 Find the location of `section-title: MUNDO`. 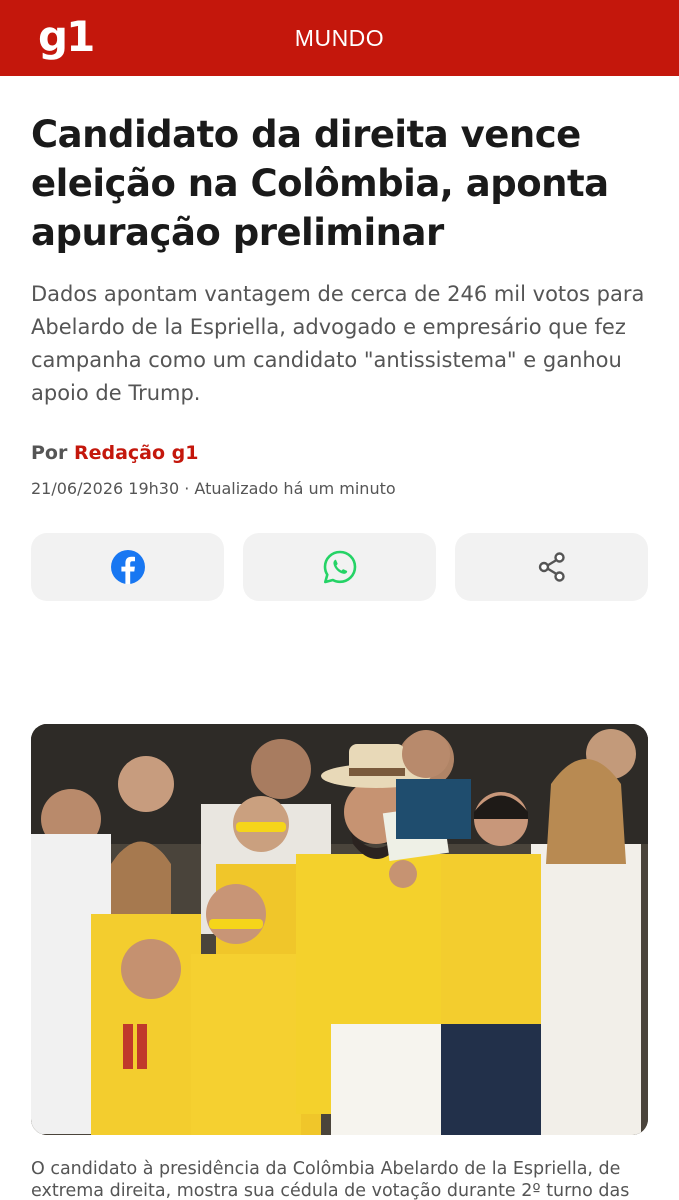

section-title: MUNDO is located at coordinates (339, 38).